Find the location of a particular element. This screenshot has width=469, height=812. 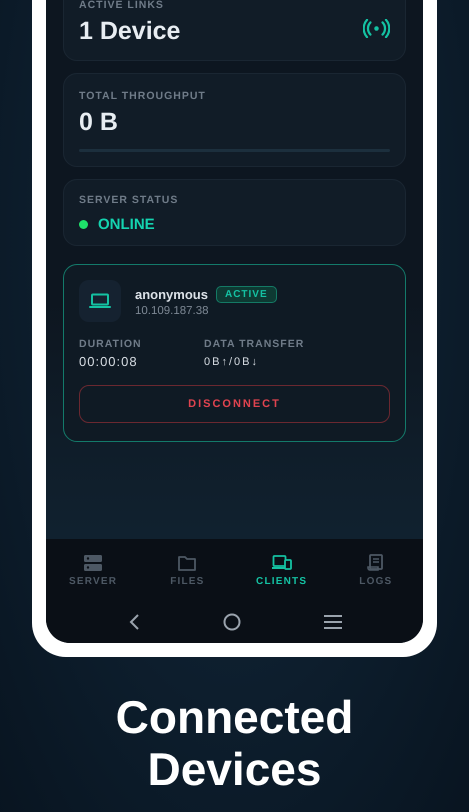

home-icon is located at coordinates (231, 622).